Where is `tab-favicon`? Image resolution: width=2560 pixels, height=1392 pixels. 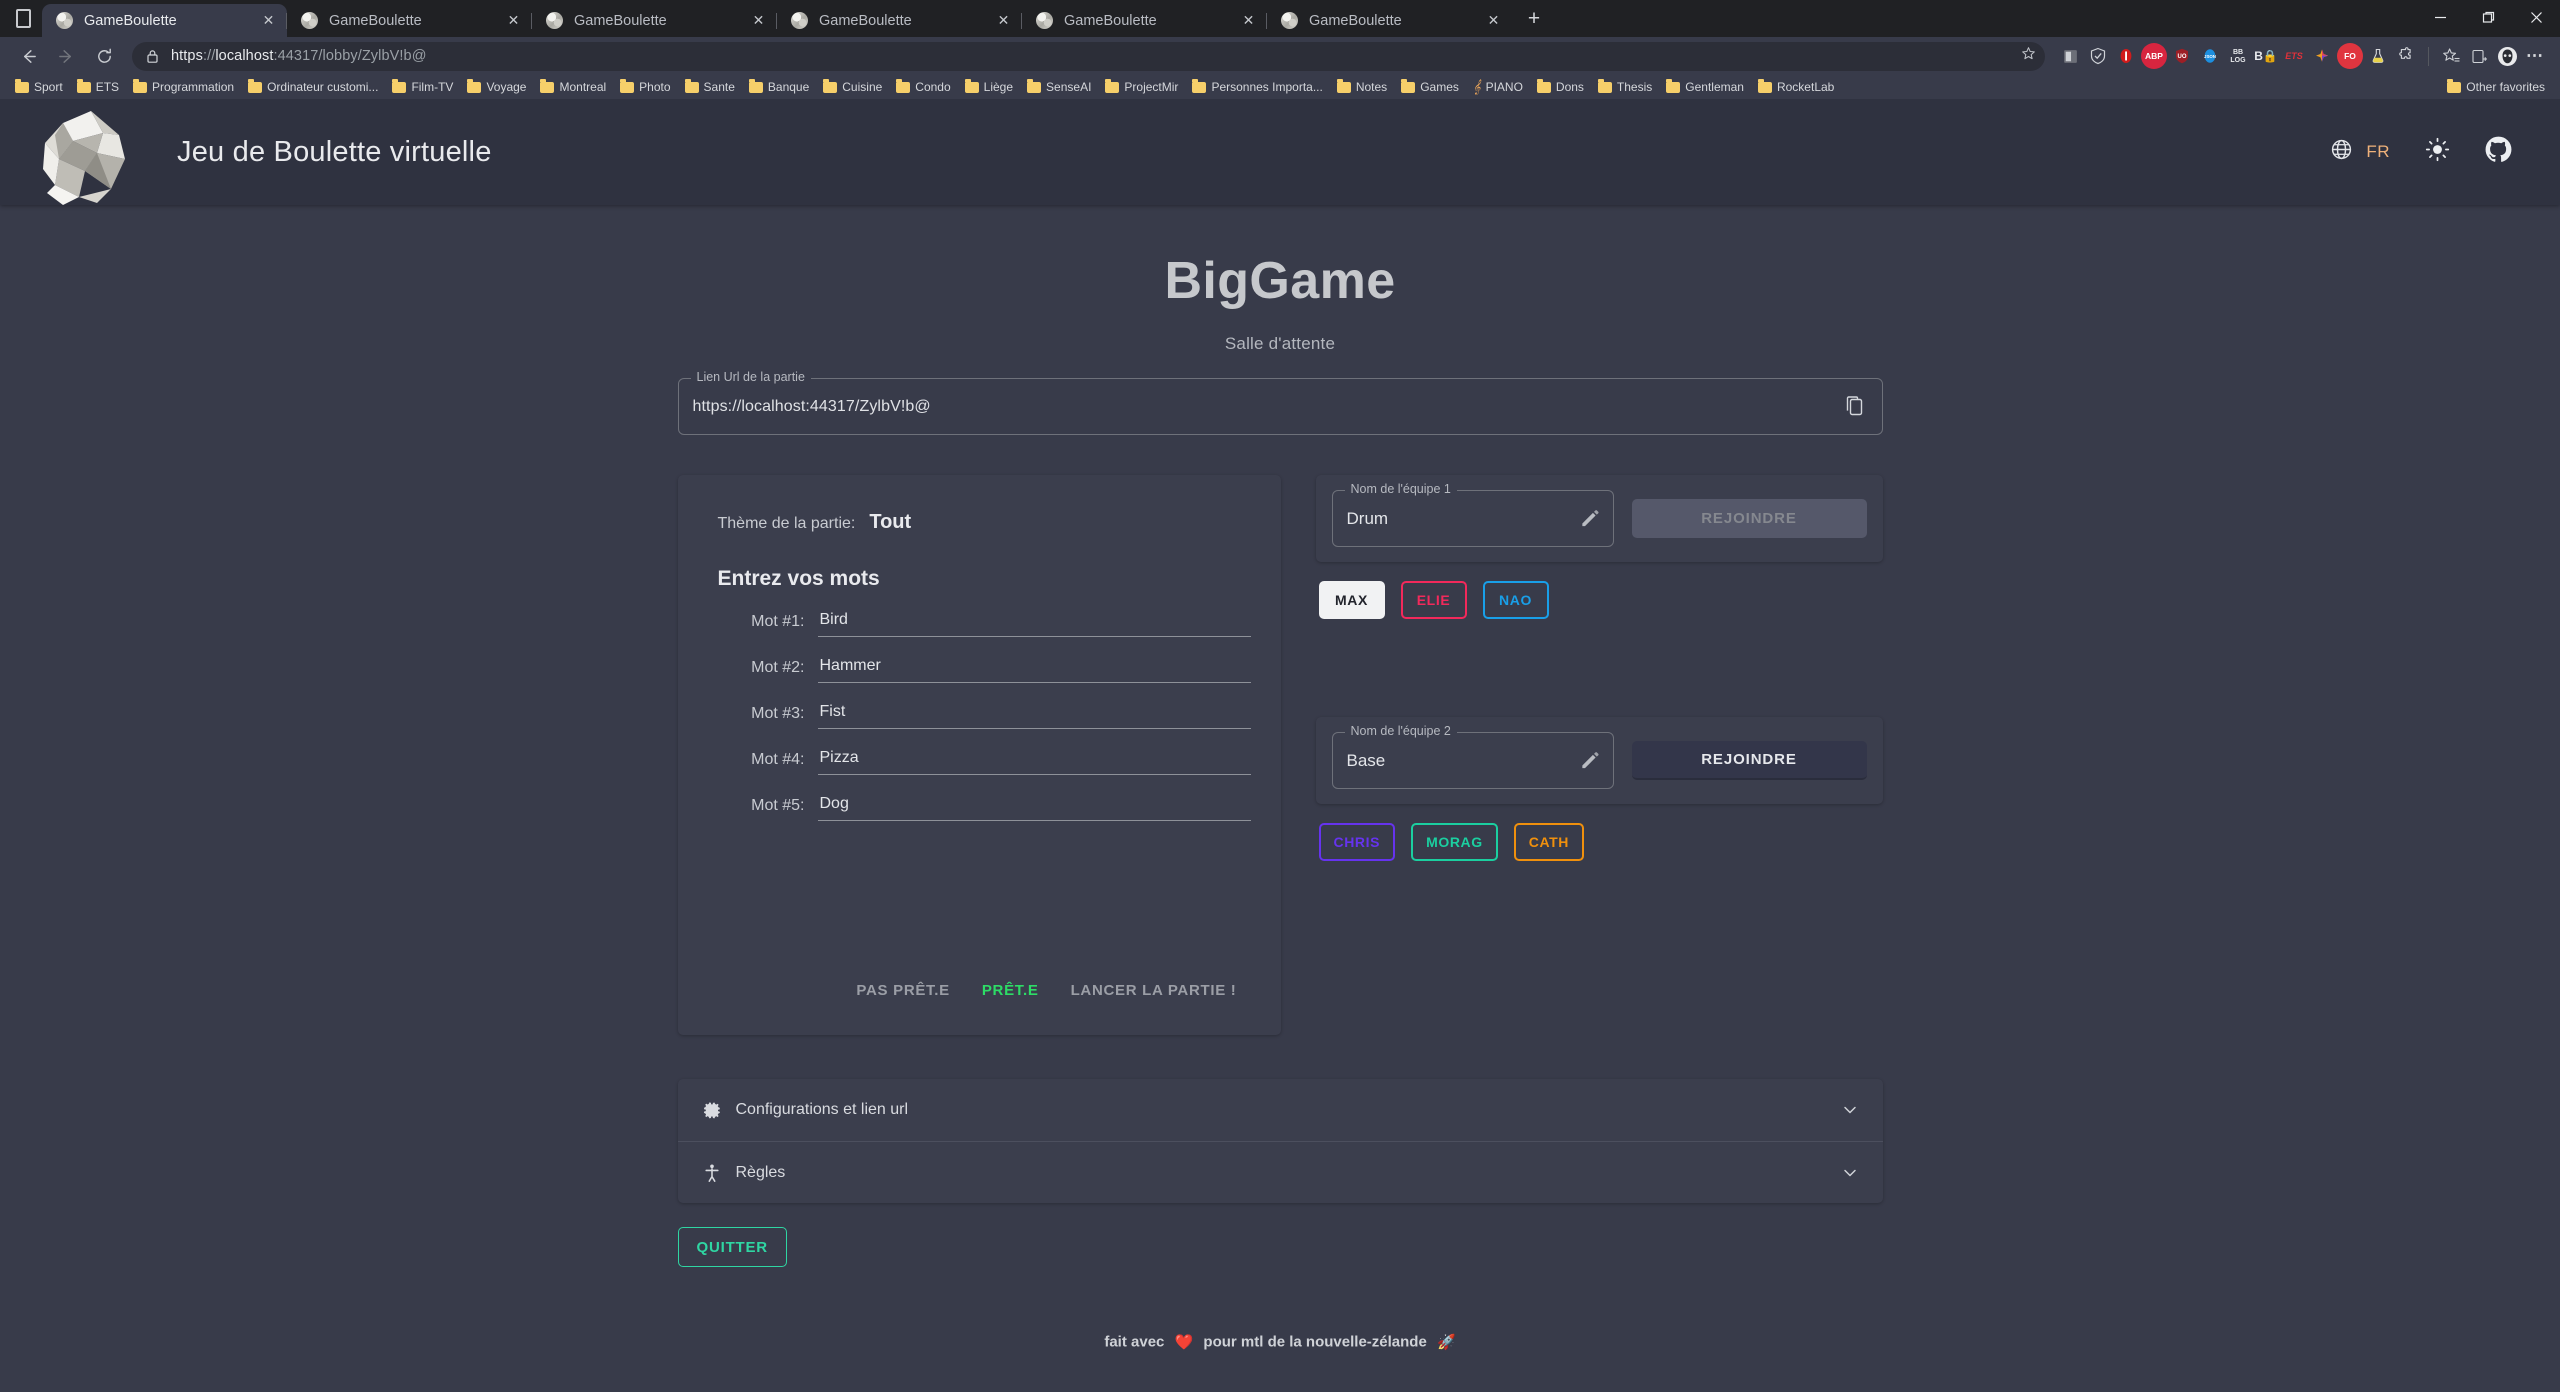
tab-favicon is located at coordinates (64, 20).